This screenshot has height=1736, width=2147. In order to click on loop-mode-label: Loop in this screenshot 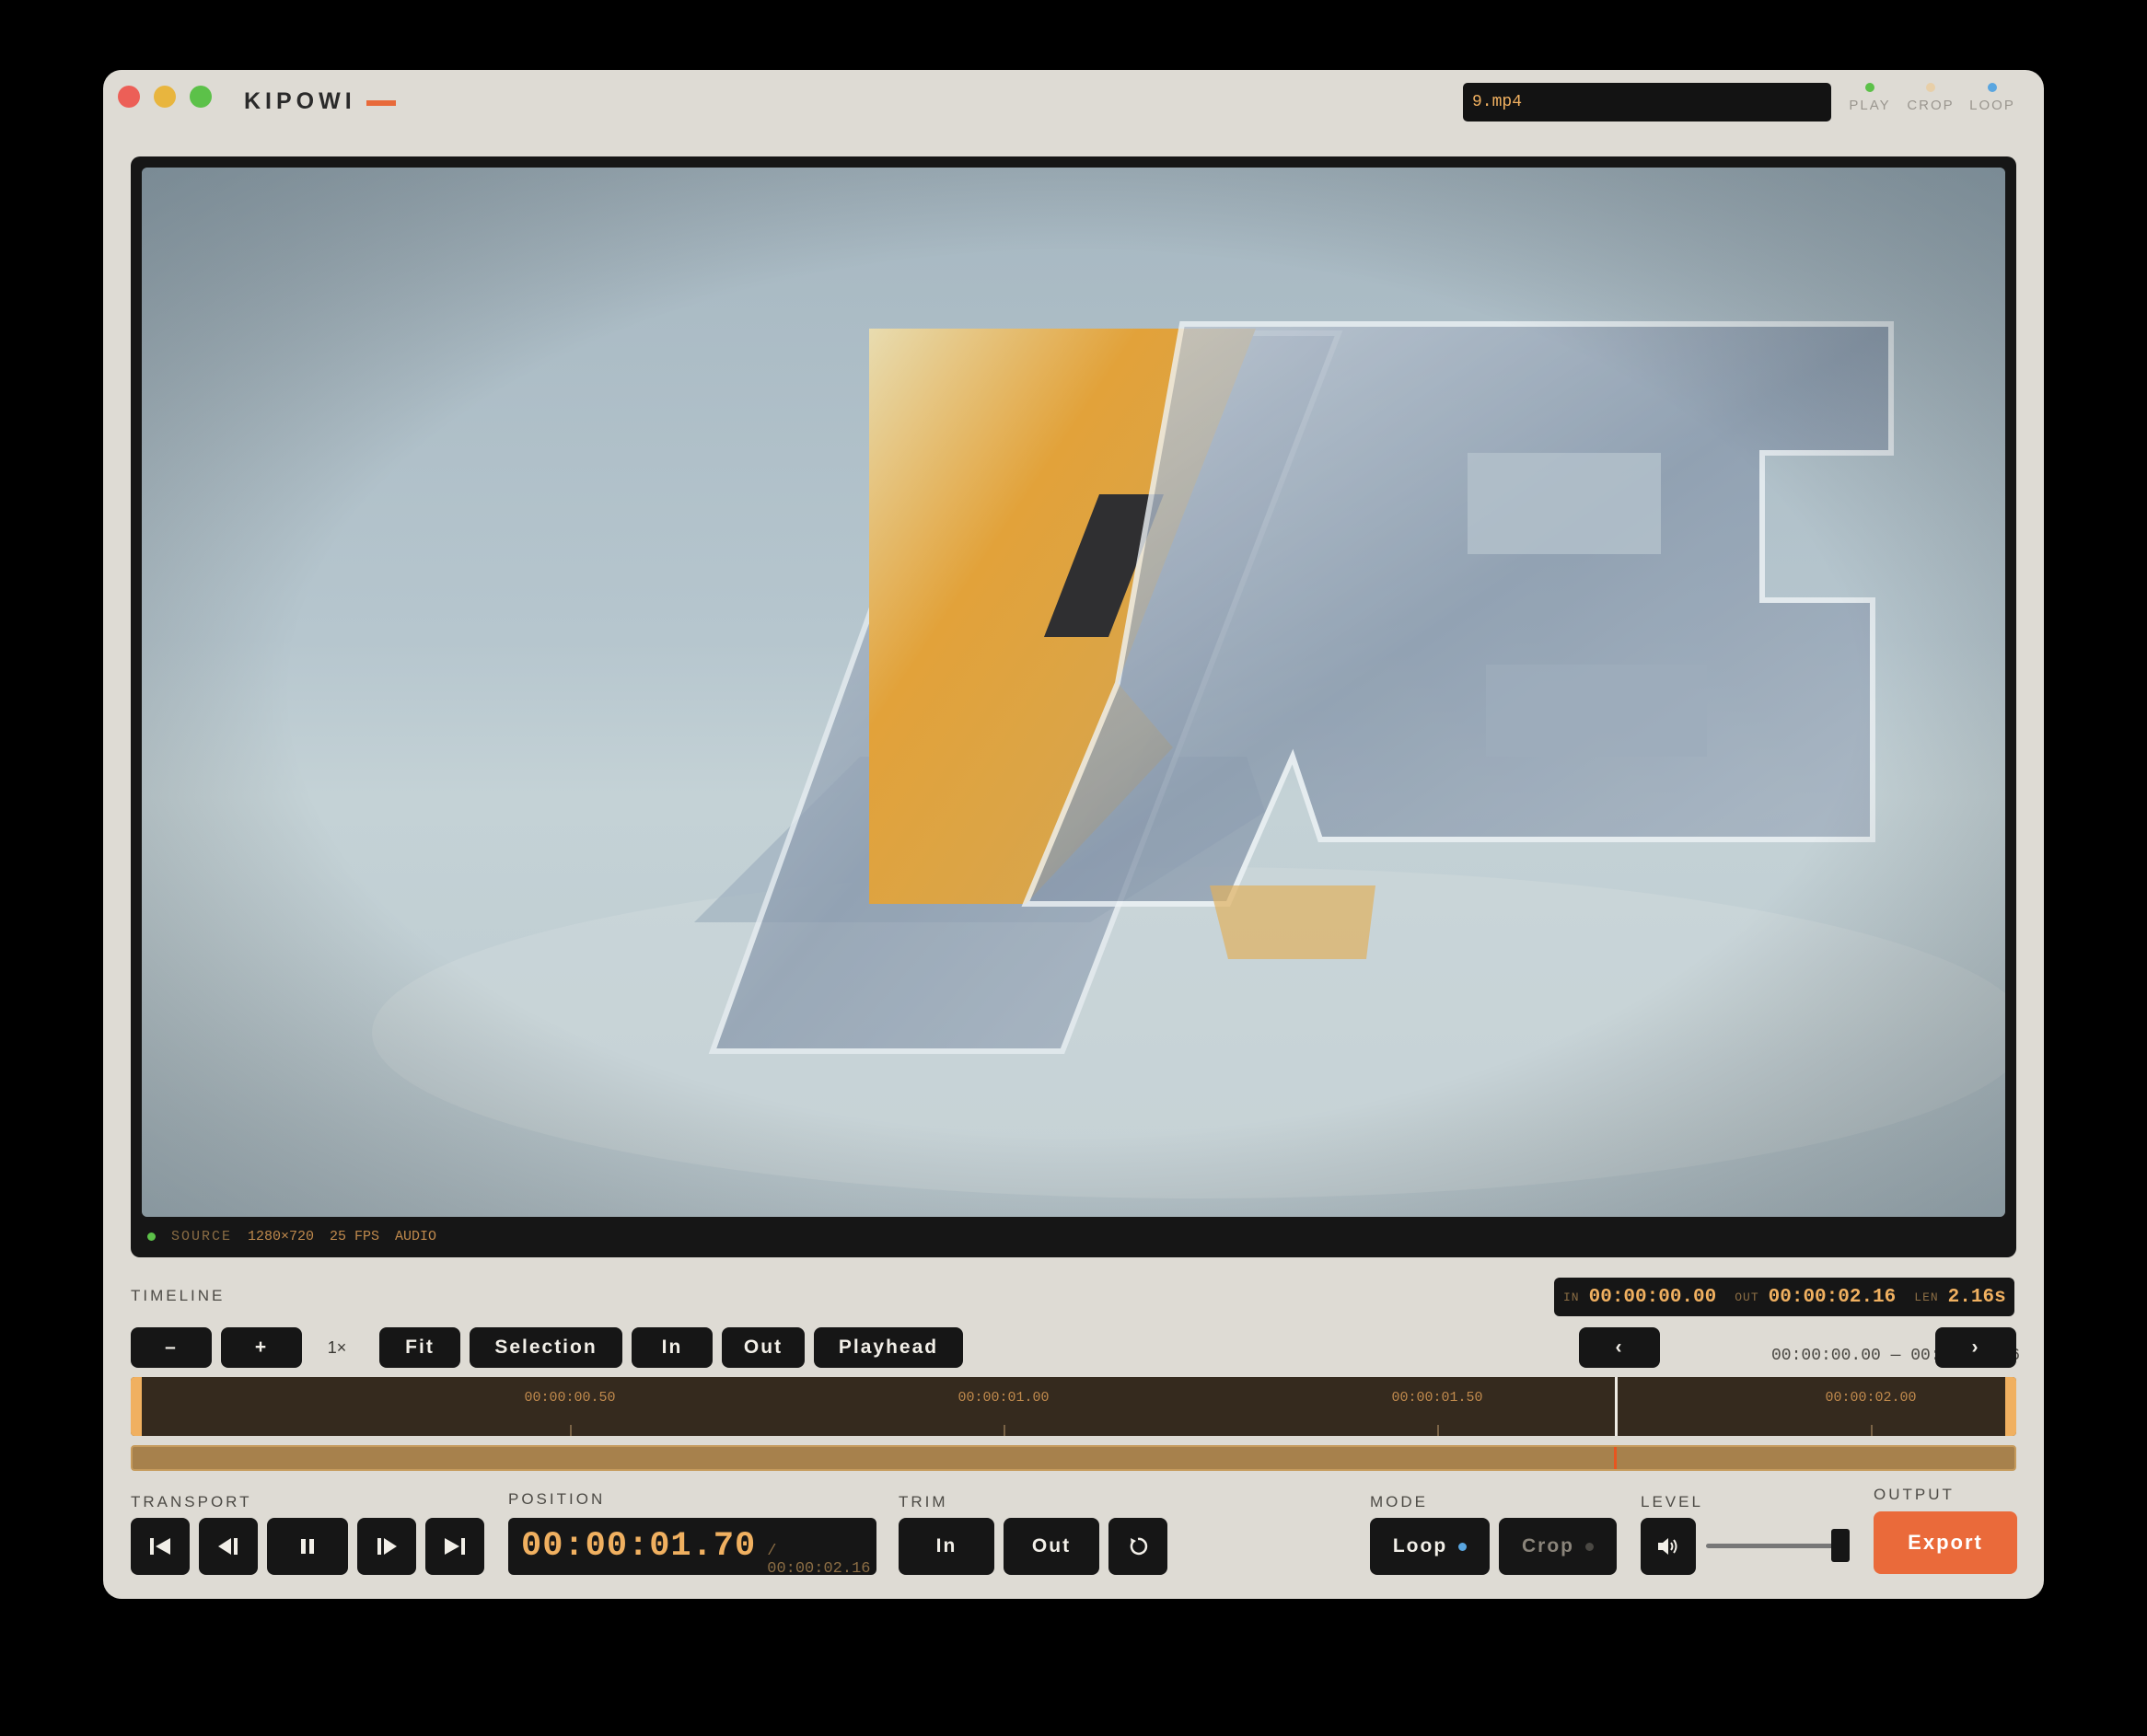, I will do `click(1420, 1546)`.